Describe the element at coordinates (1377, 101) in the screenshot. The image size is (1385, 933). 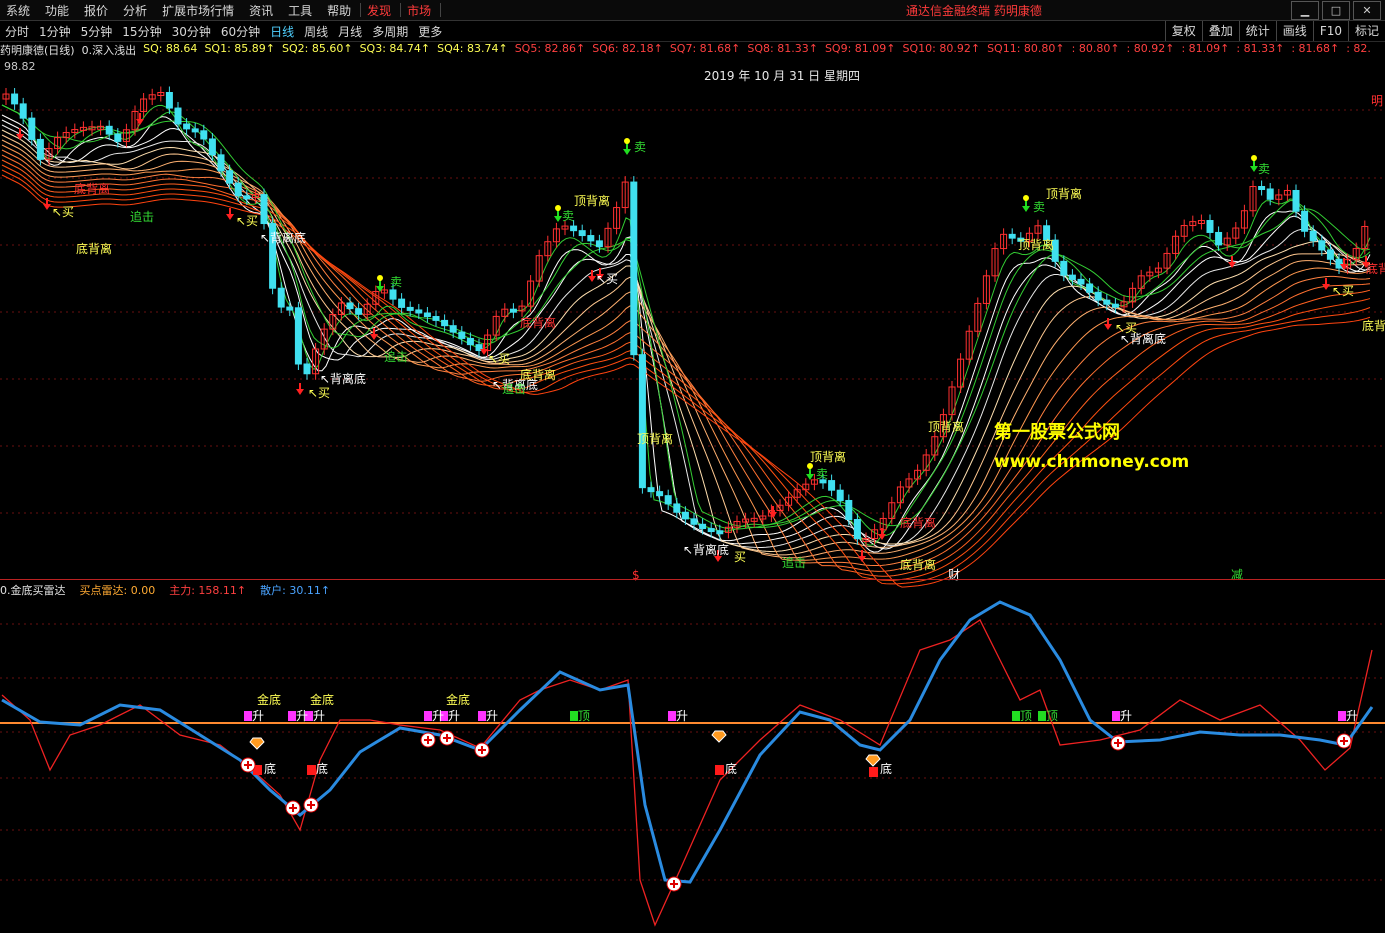
I see `chart-annotation: 明` at that location.